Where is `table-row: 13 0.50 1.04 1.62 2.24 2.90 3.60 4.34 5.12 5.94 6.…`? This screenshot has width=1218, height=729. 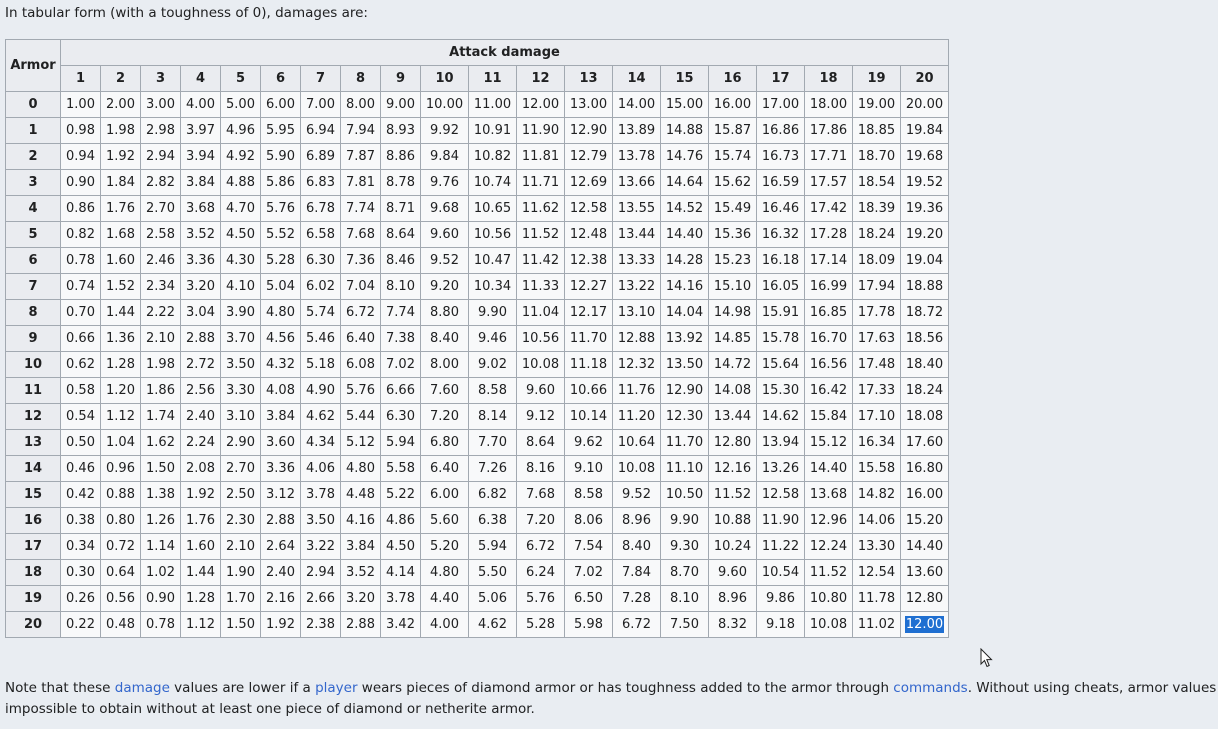
table-row: 13 0.50 1.04 1.62 2.24 2.90 3.60 4.34 5.12 5.94 6.… is located at coordinates (477, 442).